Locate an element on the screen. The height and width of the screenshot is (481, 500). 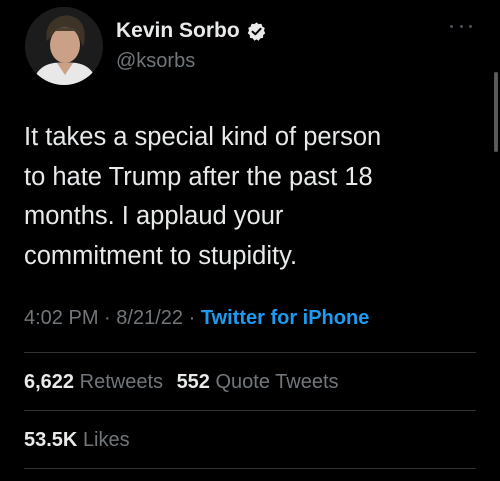
display-name: Kevin Sorbo is located at coordinates (178, 31).